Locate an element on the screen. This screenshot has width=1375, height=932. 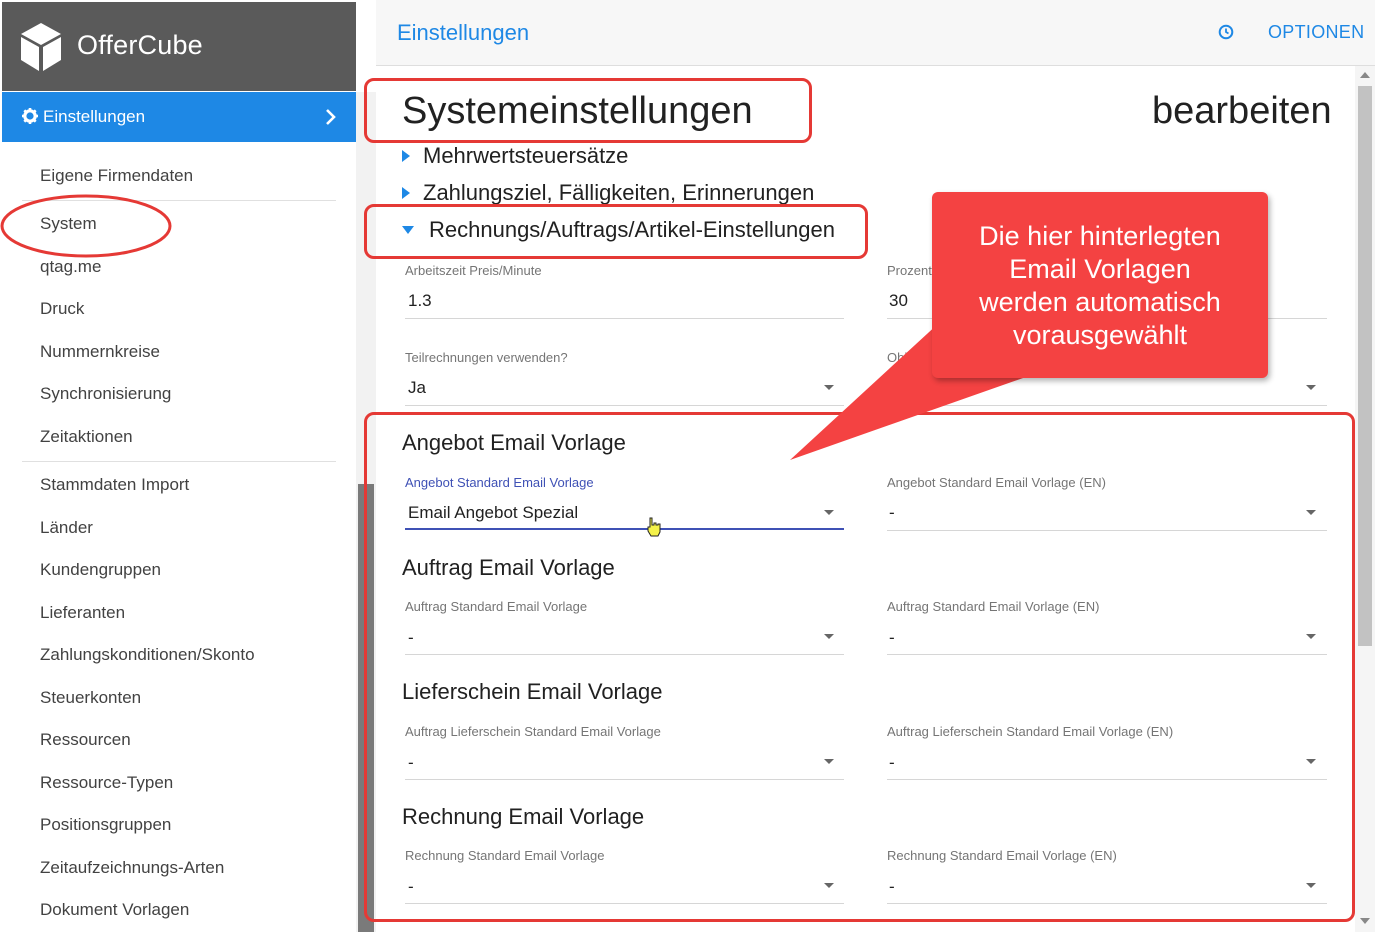
sidebar-item-zeitaktionen: Zeitaktionen is located at coordinates (86, 437).